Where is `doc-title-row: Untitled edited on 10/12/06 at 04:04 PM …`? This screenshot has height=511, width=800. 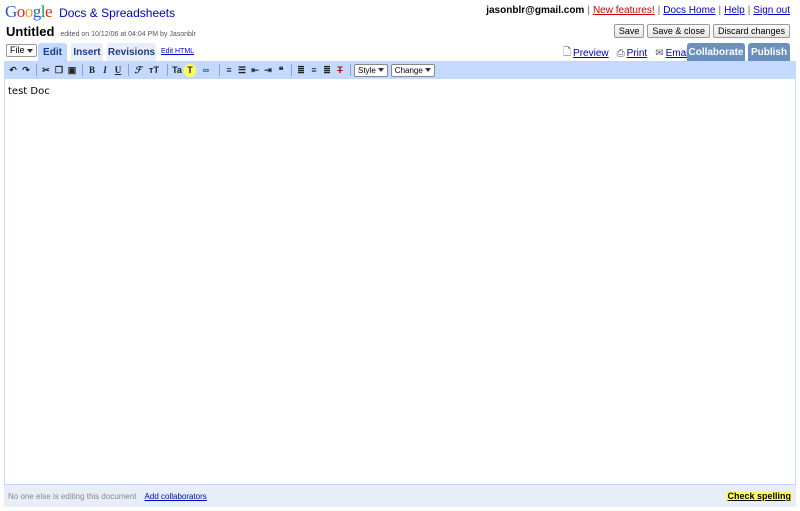
doc-title-row: Untitled edited on 10/12/06 at 04:04 PM … is located at coordinates (101, 31).